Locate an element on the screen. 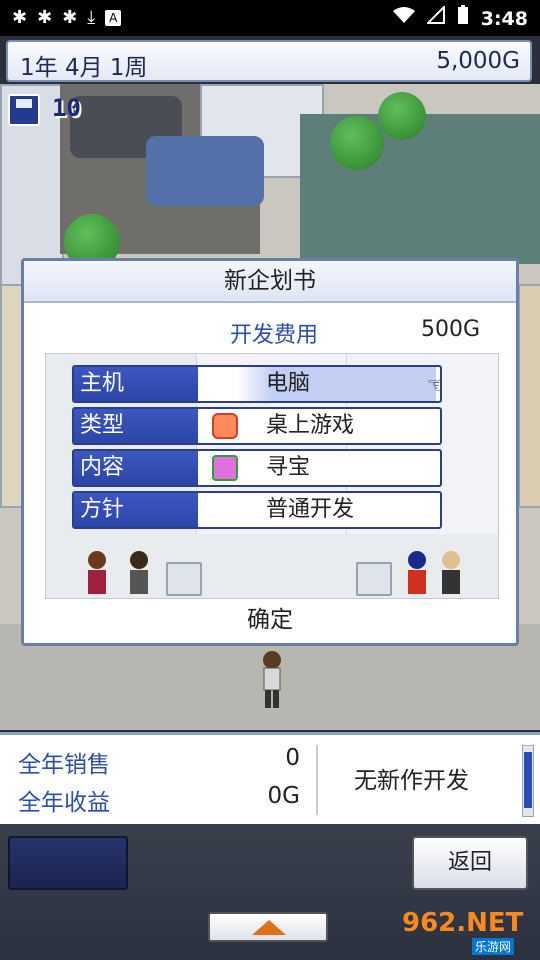  battery-icon is located at coordinates (463, 18).